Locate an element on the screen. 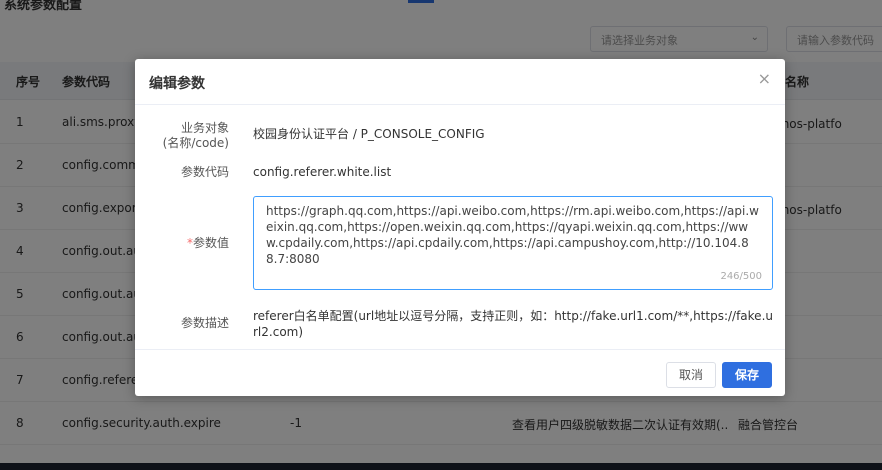 This screenshot has width=882, height=470. biz-object-label-line2: (名称/code) is located at coordinates (195, 143).